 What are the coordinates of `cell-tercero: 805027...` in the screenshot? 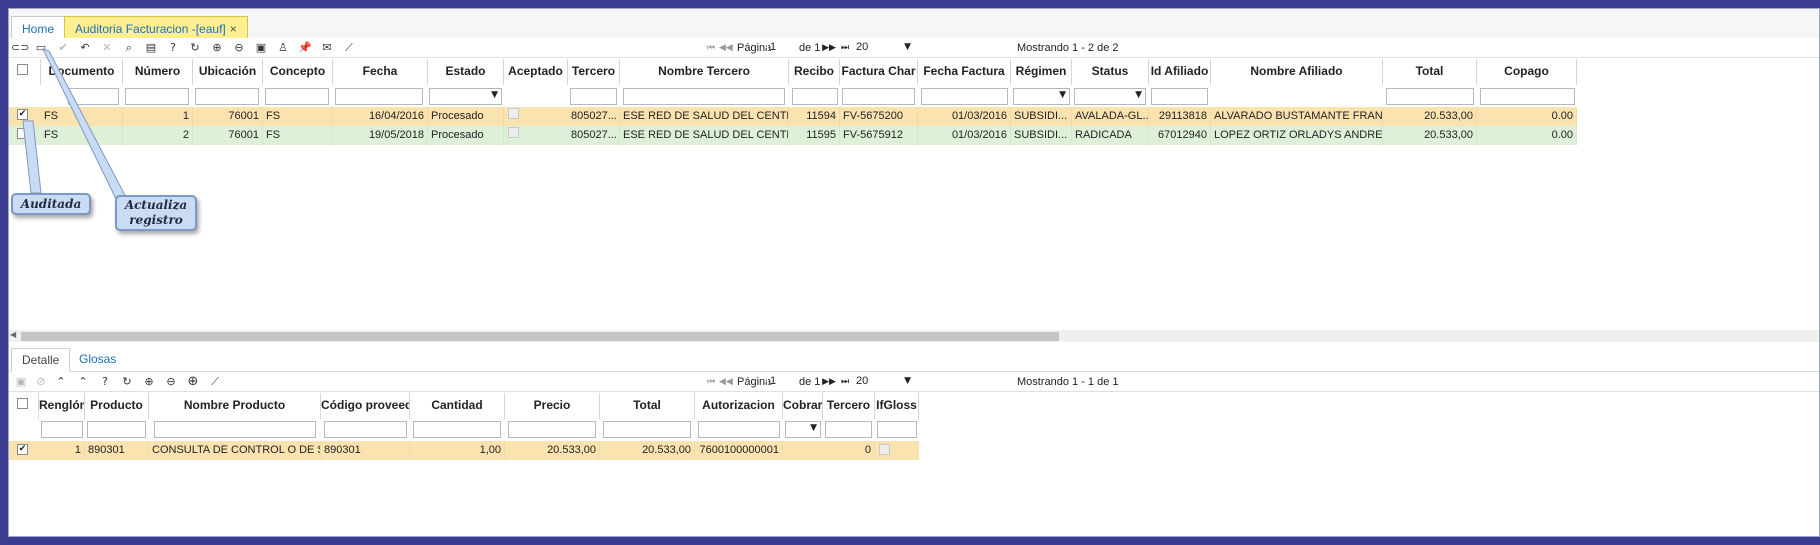 It's located at (594, 116).